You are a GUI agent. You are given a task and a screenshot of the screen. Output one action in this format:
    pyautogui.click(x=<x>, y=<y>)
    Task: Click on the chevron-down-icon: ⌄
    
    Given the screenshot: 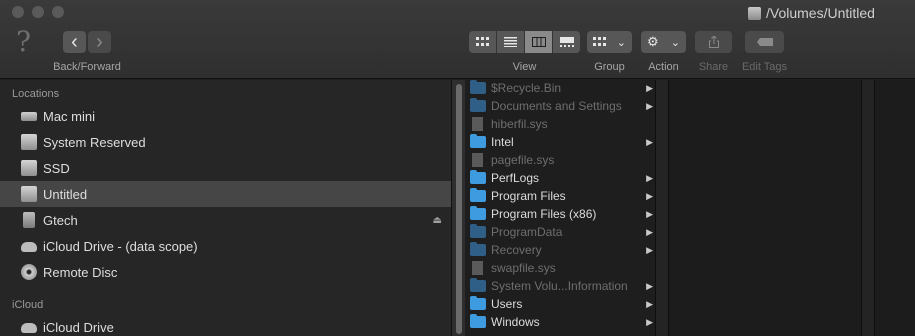 What is the action you would take?
    pyautogui.click(x=621, y=42)
    